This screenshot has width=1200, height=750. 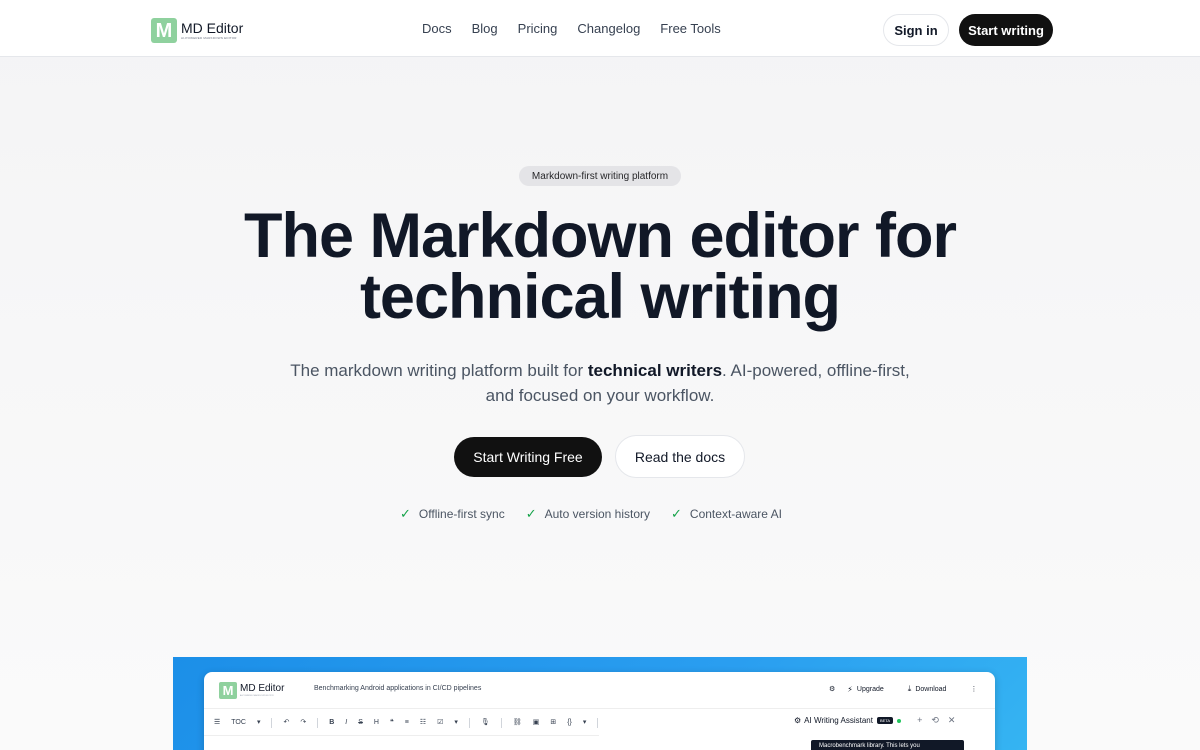 I want to click on upgrade-label: Upgrade, so click(x=870, y=689).